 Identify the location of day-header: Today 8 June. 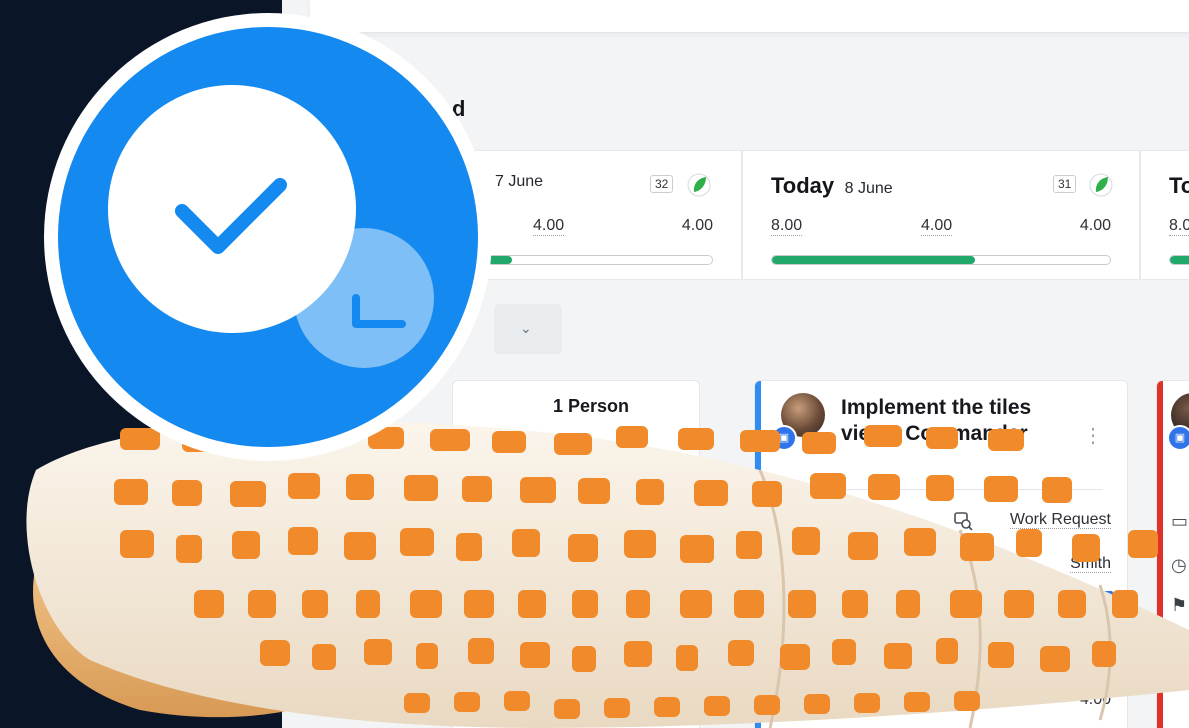
(832, 186).